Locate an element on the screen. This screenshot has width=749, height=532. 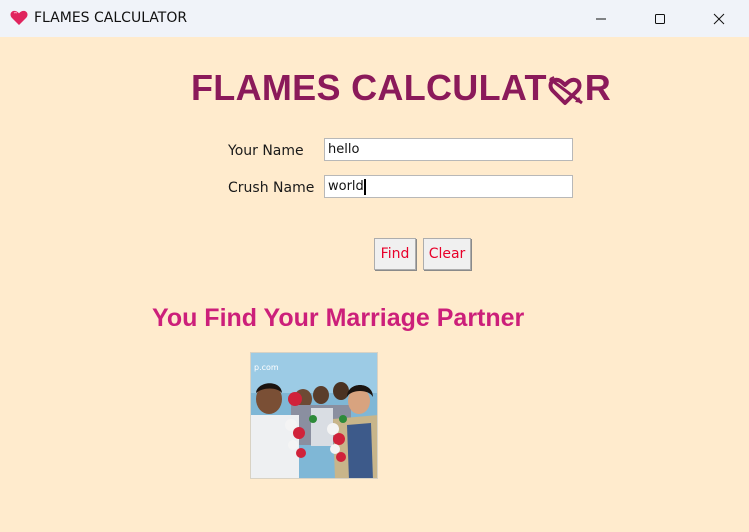
minimize-button is located at coordinates (601, 18).